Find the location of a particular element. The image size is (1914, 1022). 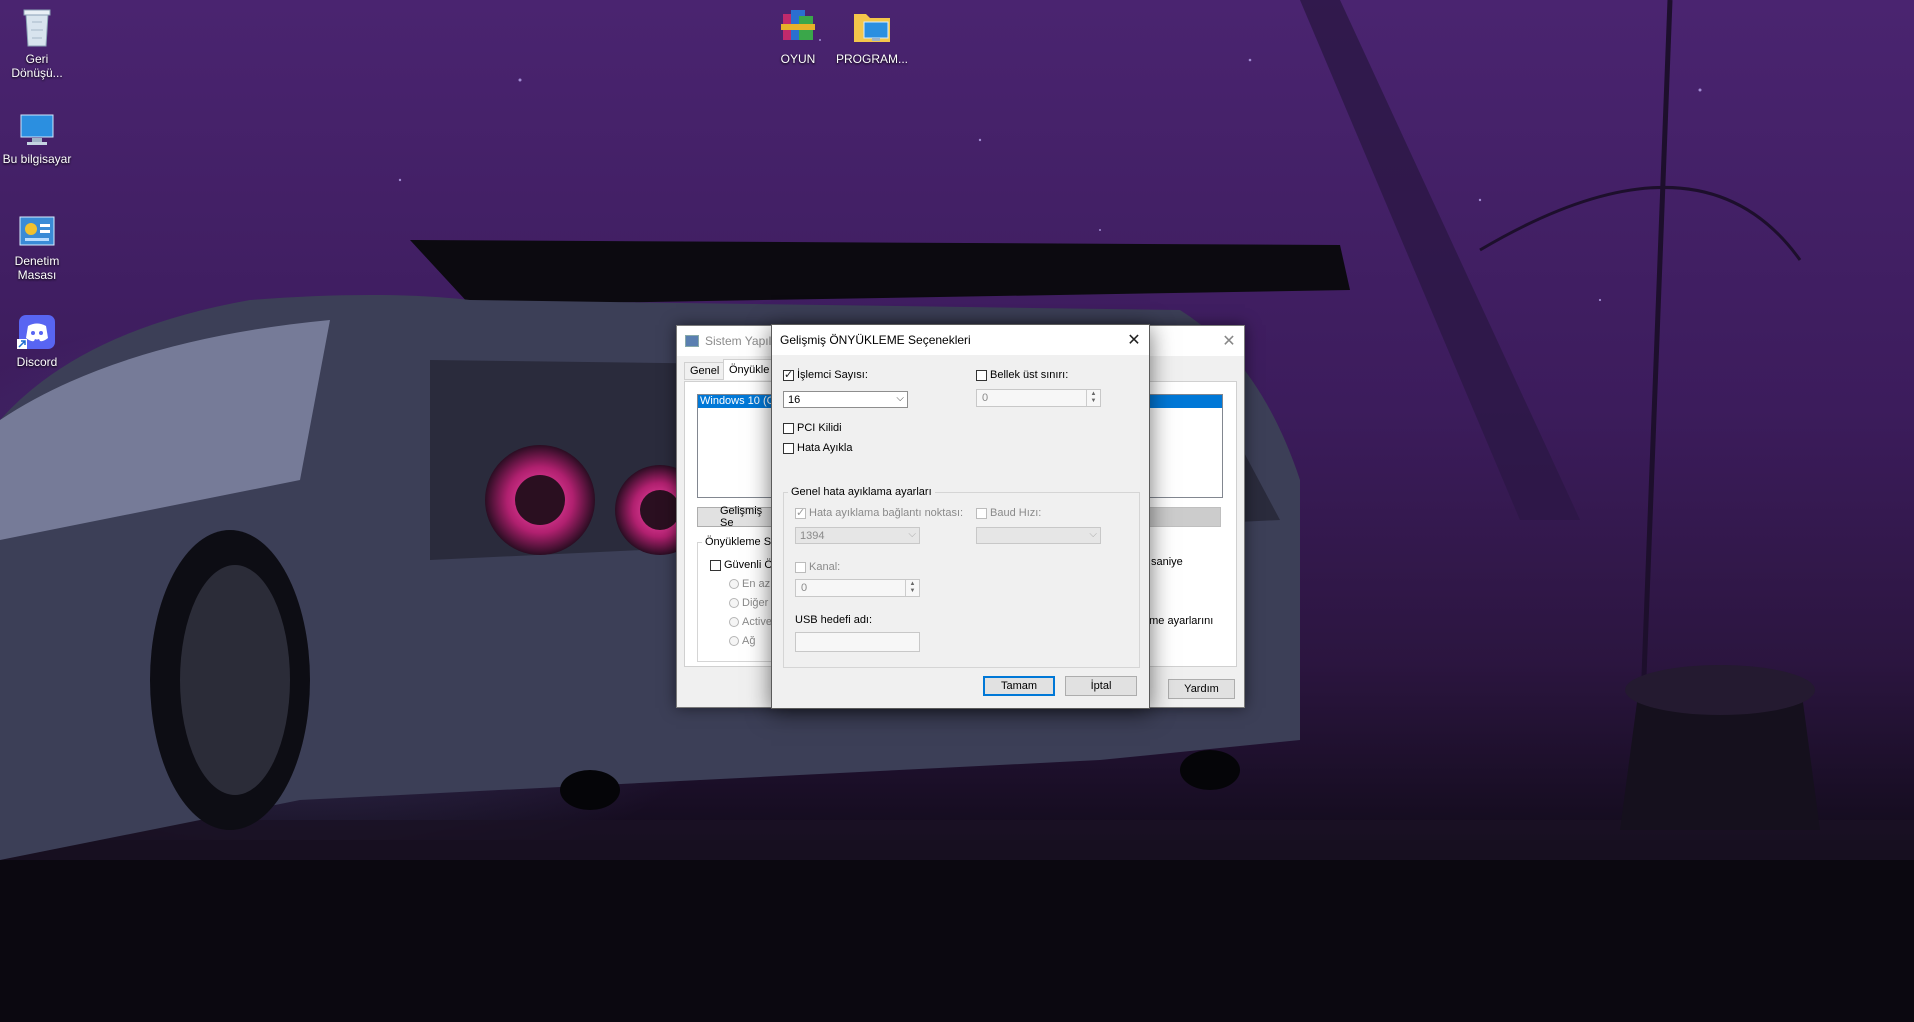

tab-onyukleme: Önyükle is located at coordinates (749, 369).